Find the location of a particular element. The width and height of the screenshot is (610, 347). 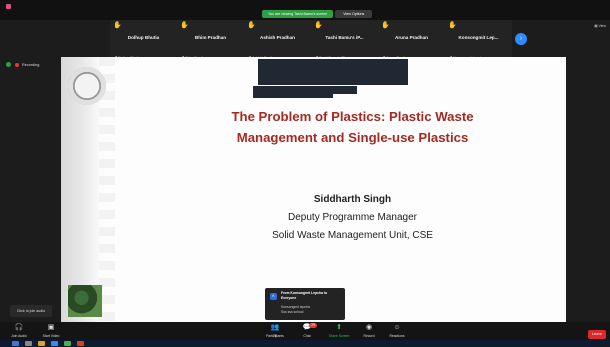

start-icon is located at coordinates (15, 343).